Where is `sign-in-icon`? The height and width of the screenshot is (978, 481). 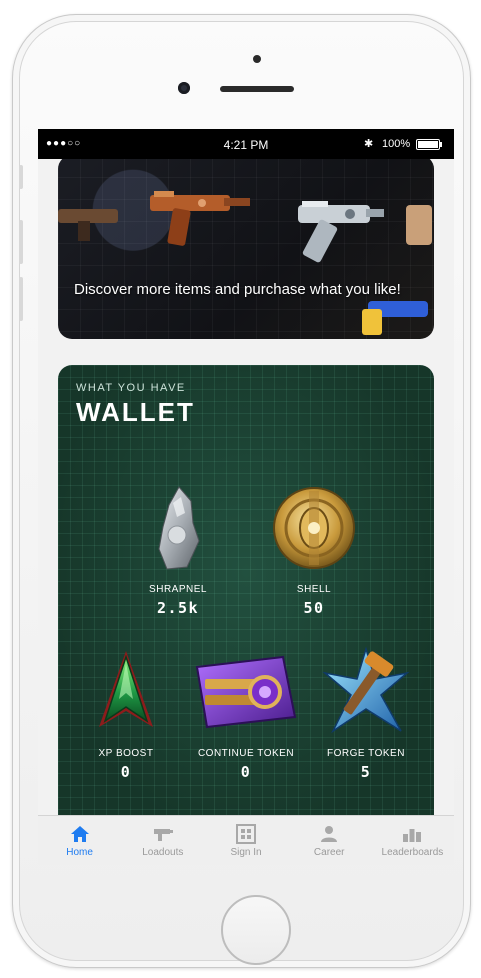
sign-in-icon is located at coordinates (245, 834).